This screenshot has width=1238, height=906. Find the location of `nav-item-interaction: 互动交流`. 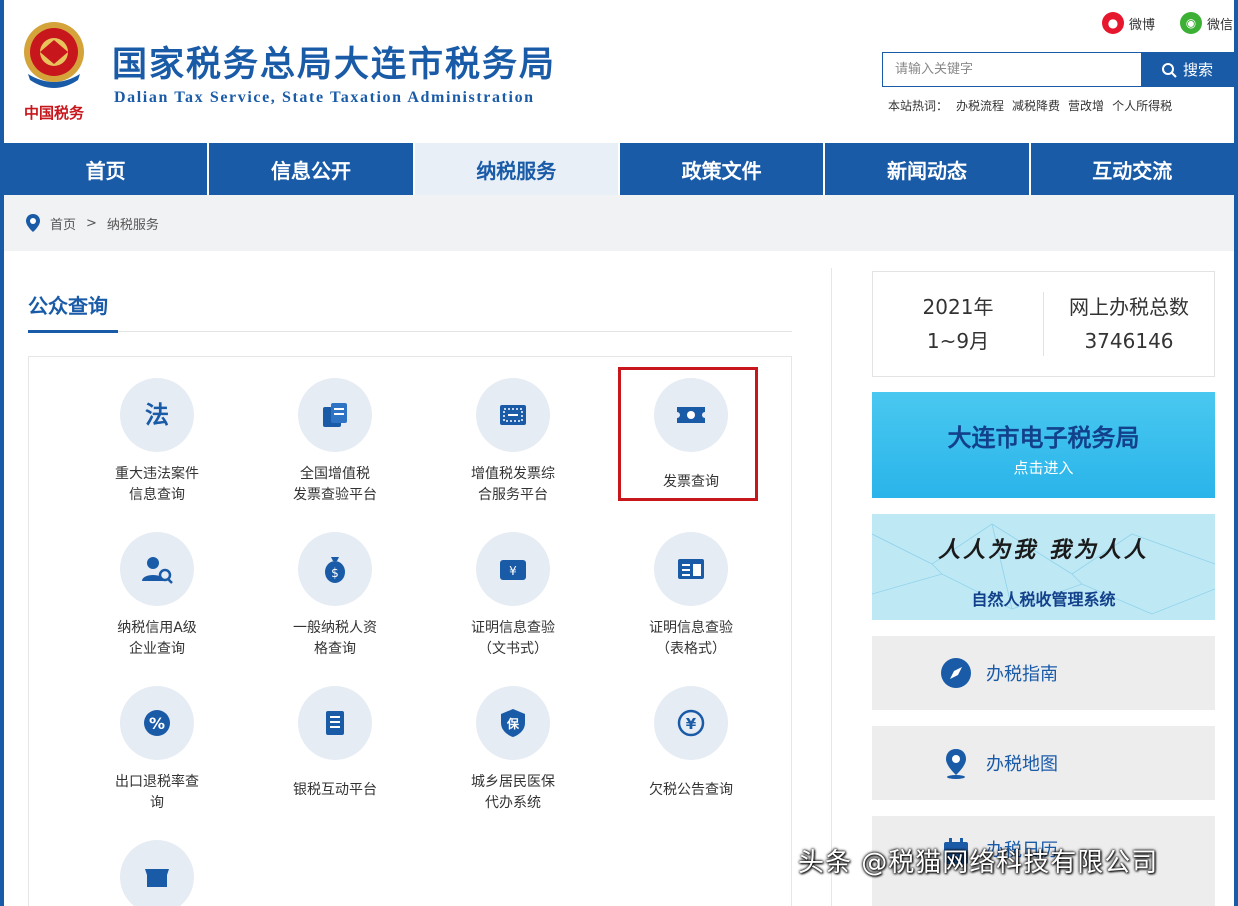

nav-item-interaction: 互动交流 is located at coordinates (1132, 169).